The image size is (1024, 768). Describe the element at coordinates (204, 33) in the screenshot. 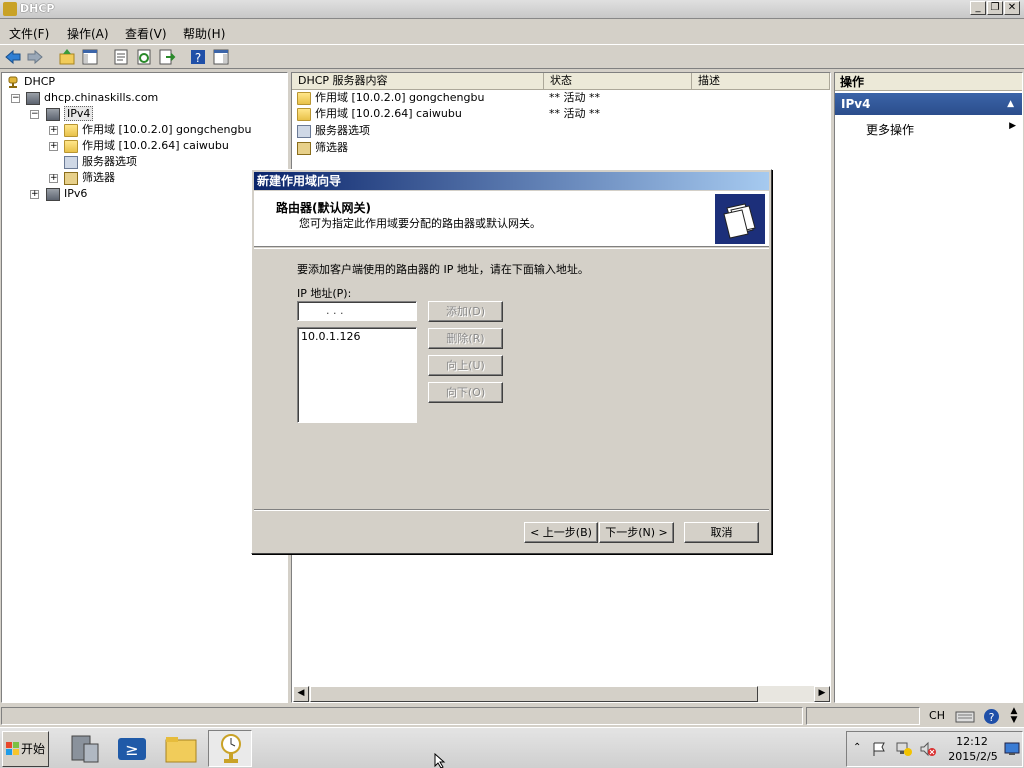

I see `menu-help: 帮助(H)` at that location.